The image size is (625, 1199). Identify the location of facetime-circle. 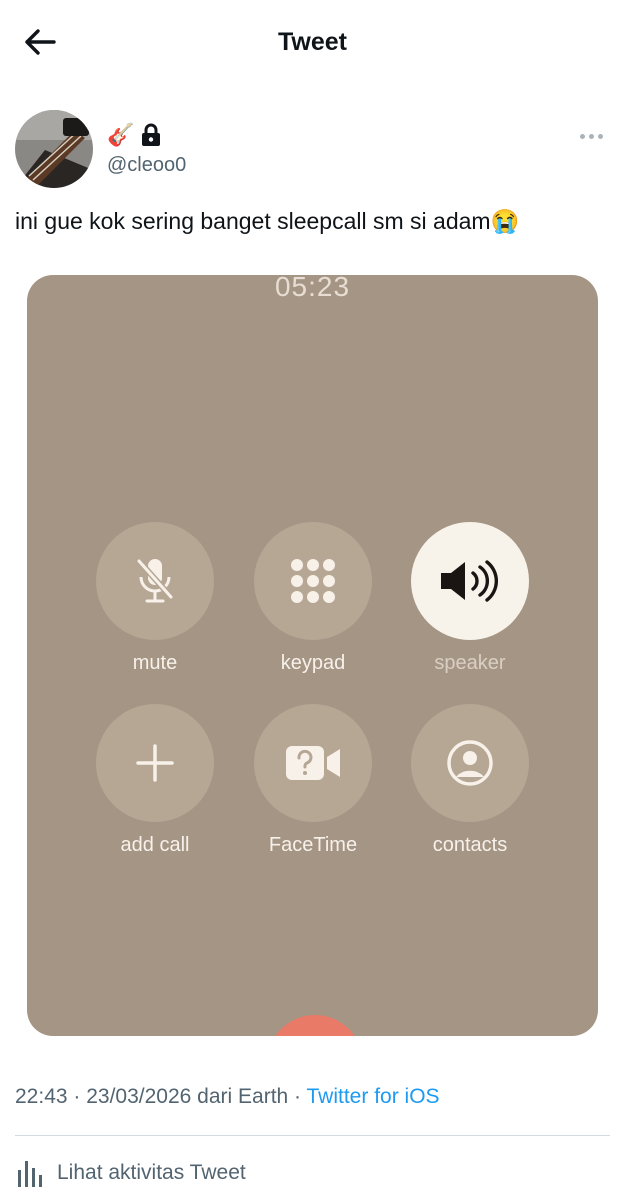
(313, 763).